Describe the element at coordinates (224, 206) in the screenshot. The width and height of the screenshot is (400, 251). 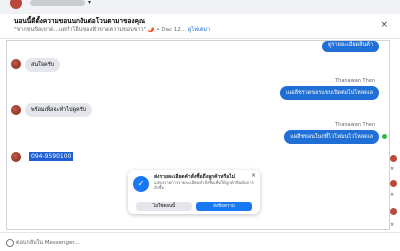
I see `send-message-button: ส่งข้อความ` at that location.